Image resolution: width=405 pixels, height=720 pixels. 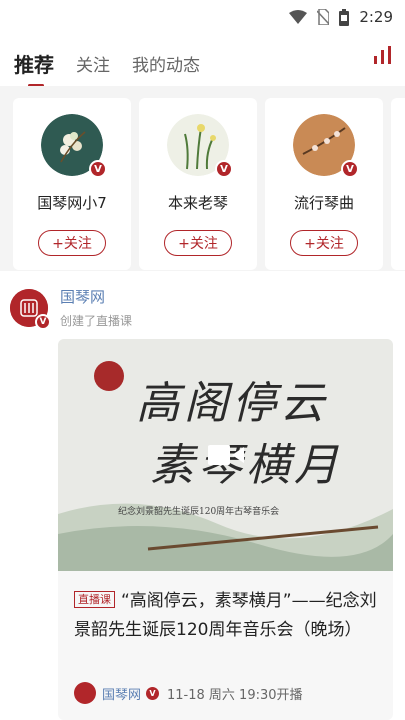 What do you see at coordinates (232, 403) in the screenshot?
I see `cover-title-line1: 高阁停云` at bounding box center [232, 403].